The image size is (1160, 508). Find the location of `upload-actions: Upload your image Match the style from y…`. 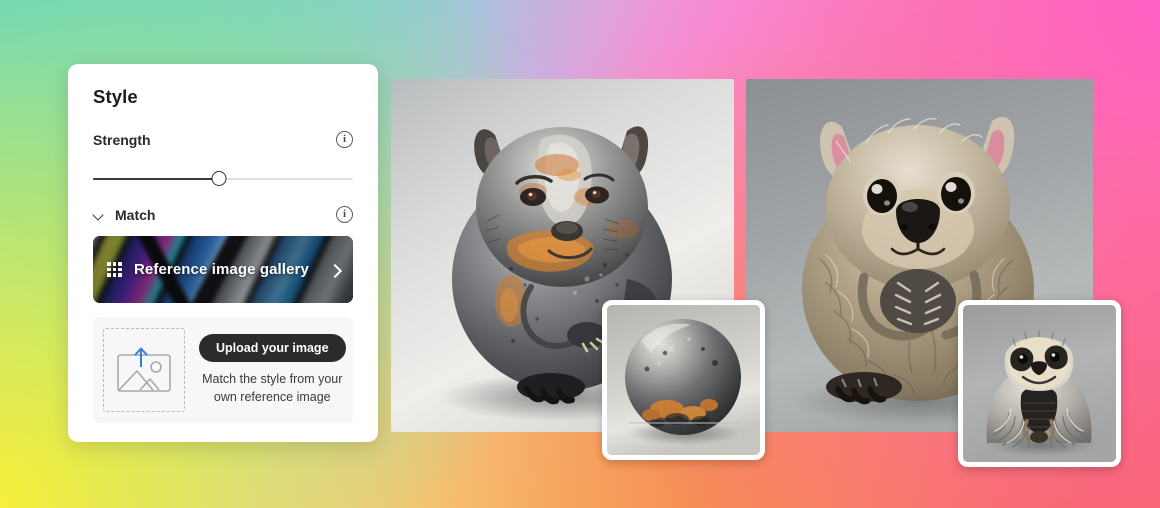

upload-actions: Upload your image Match the style from y… is located at coordinates (272, 370).